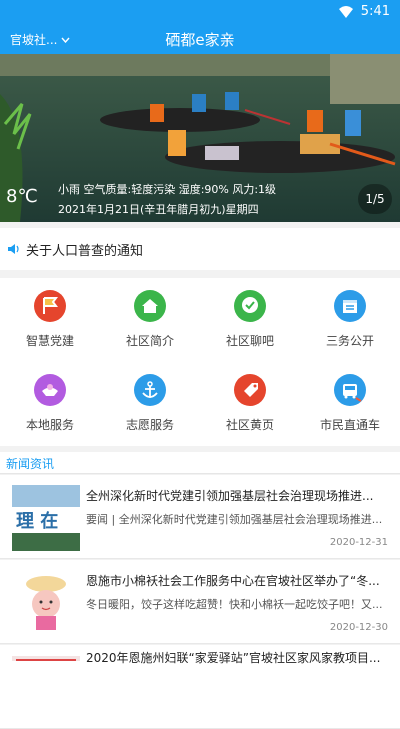 The height and width of the screenshot is (729, 400). I want to click on service-yellowpages: 社区黄页, so click(250, 404).